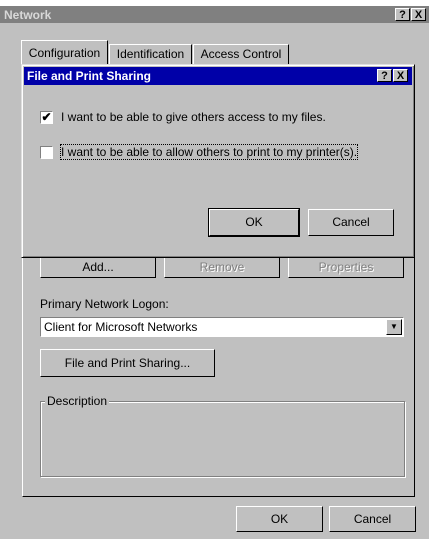 The image size is (429, 539). Describe the element at coordinates (46, 152) in the screenshot. I see `share-printers-checkbox` at that location.